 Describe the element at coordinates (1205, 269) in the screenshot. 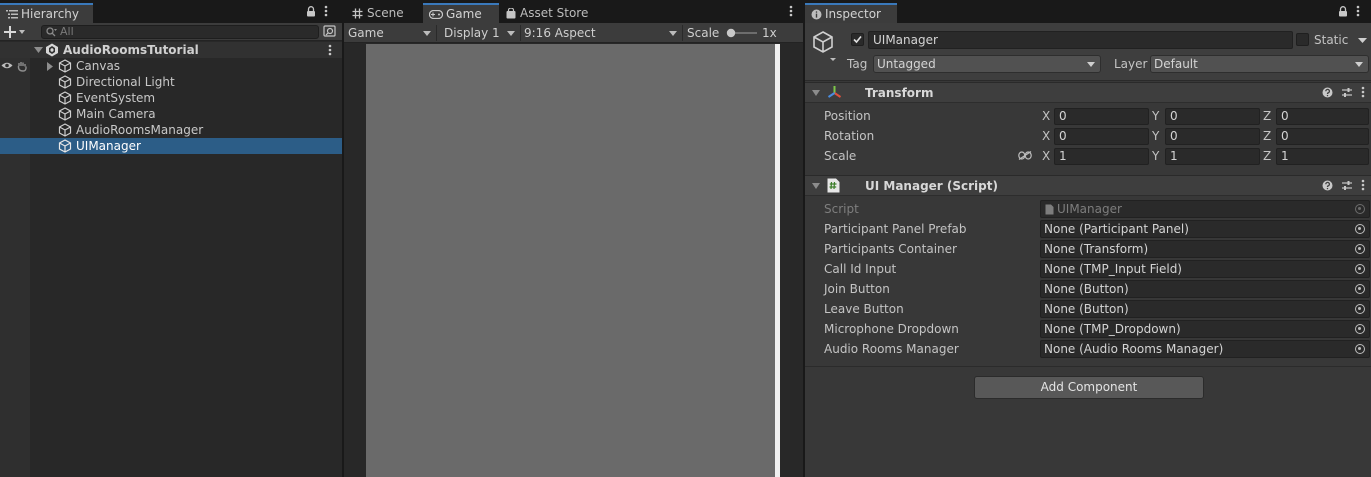

I see `call-id-input-field: None (TMP_Input Field)` at that location.